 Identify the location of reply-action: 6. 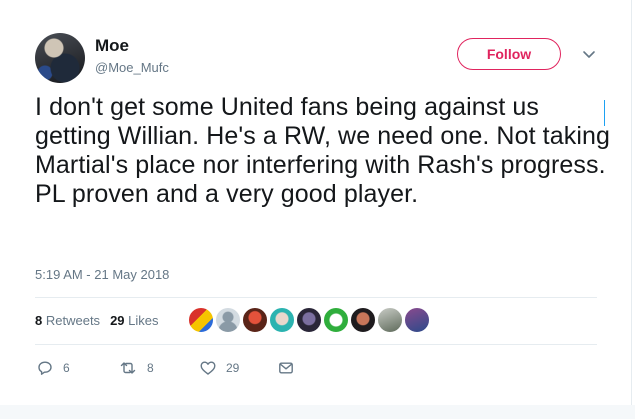
(53, 368).